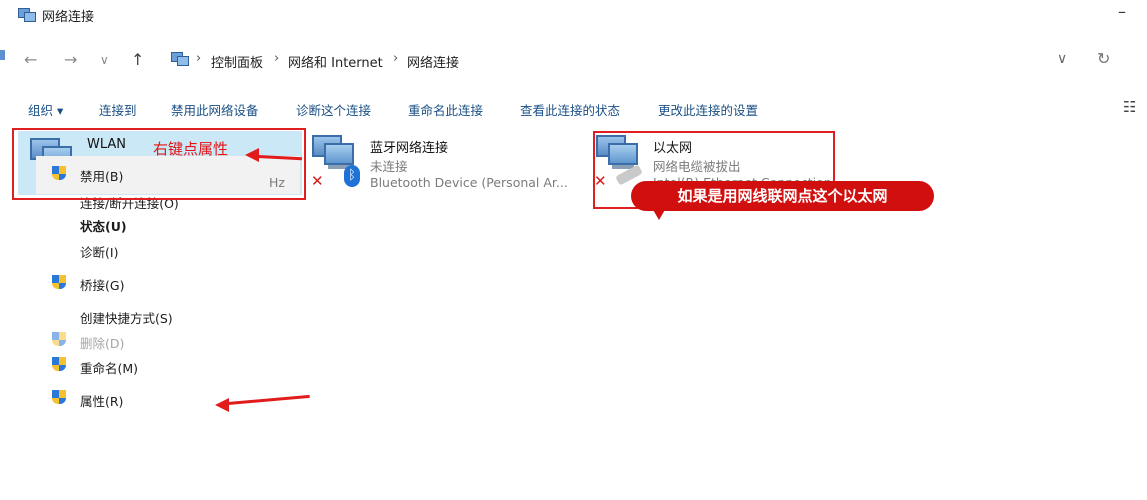  I want to click on refresh-icon: ↻, so click(1103, 58).